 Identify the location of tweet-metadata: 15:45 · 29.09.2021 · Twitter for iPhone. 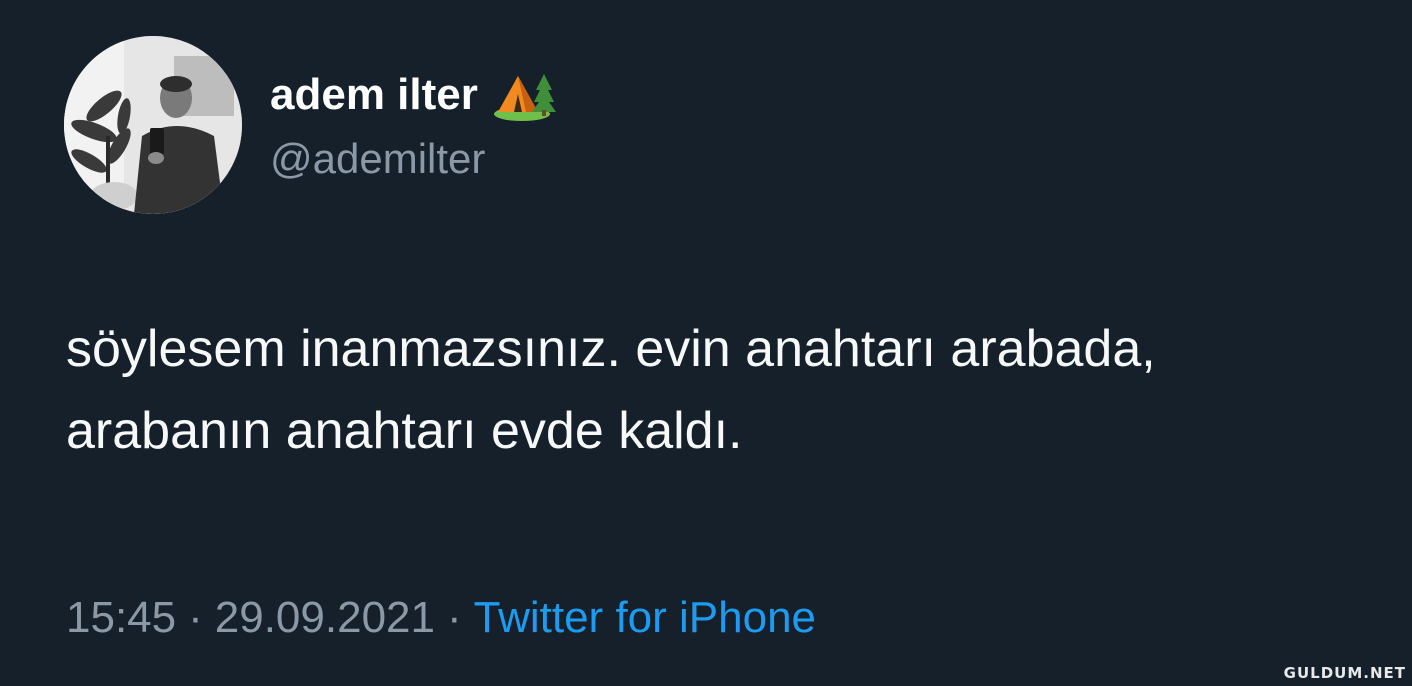
(441, 618).